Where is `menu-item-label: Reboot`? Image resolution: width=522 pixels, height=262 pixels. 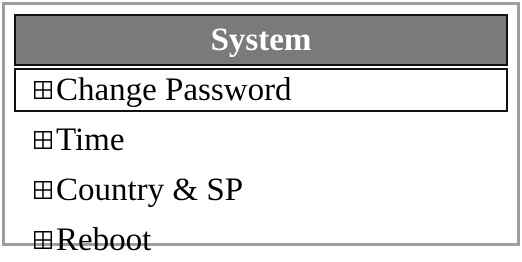 menu-item-label: Reboot is located at coordinates (104, 240).